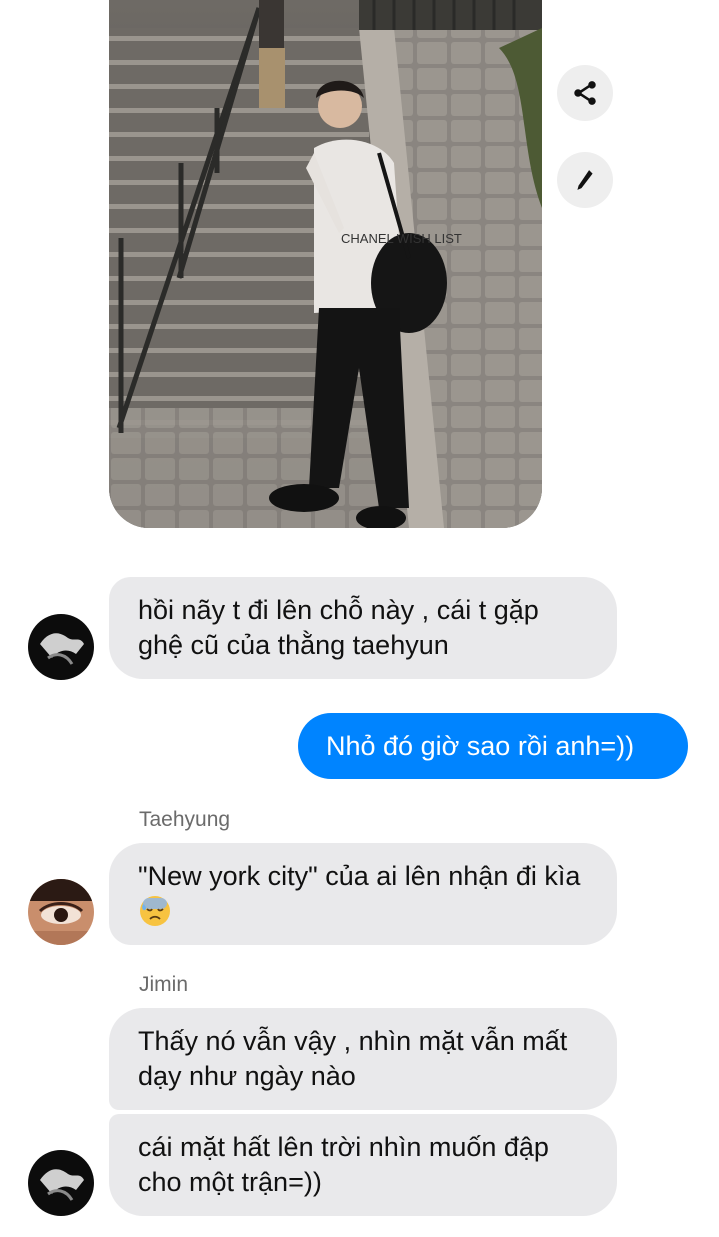 This screenshot has height=1237, width=719. What do you see at coordinates (363, 894) in the screenshot?
I see `message-bubble: "New york city" của ai lên nhận đi kìa` at bounding box center [363, 894].